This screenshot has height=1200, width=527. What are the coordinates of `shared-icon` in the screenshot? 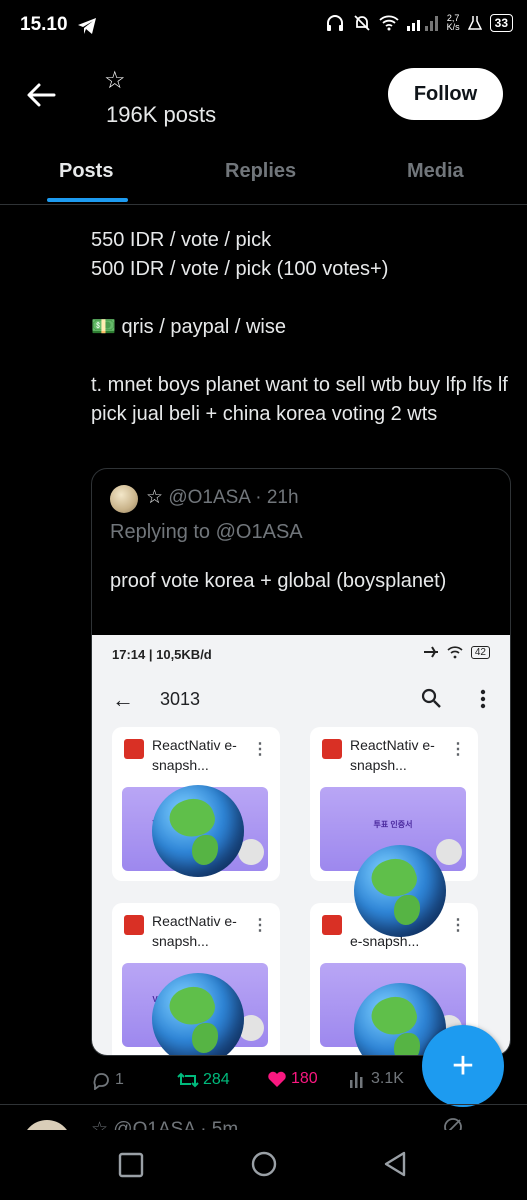 It's located at (449, 852).